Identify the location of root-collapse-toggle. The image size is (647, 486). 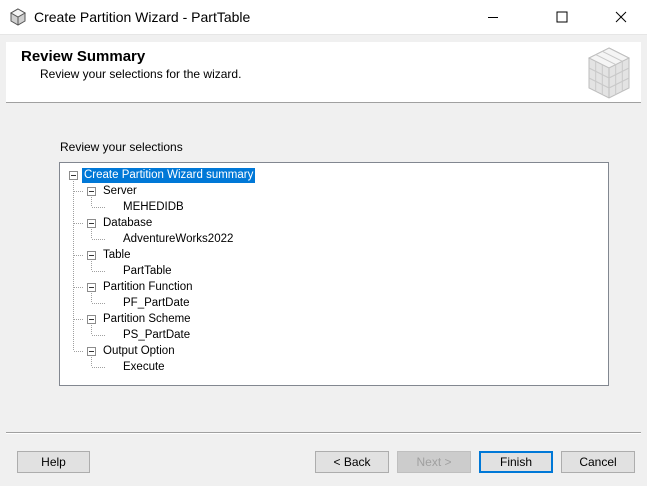
(73, 175).